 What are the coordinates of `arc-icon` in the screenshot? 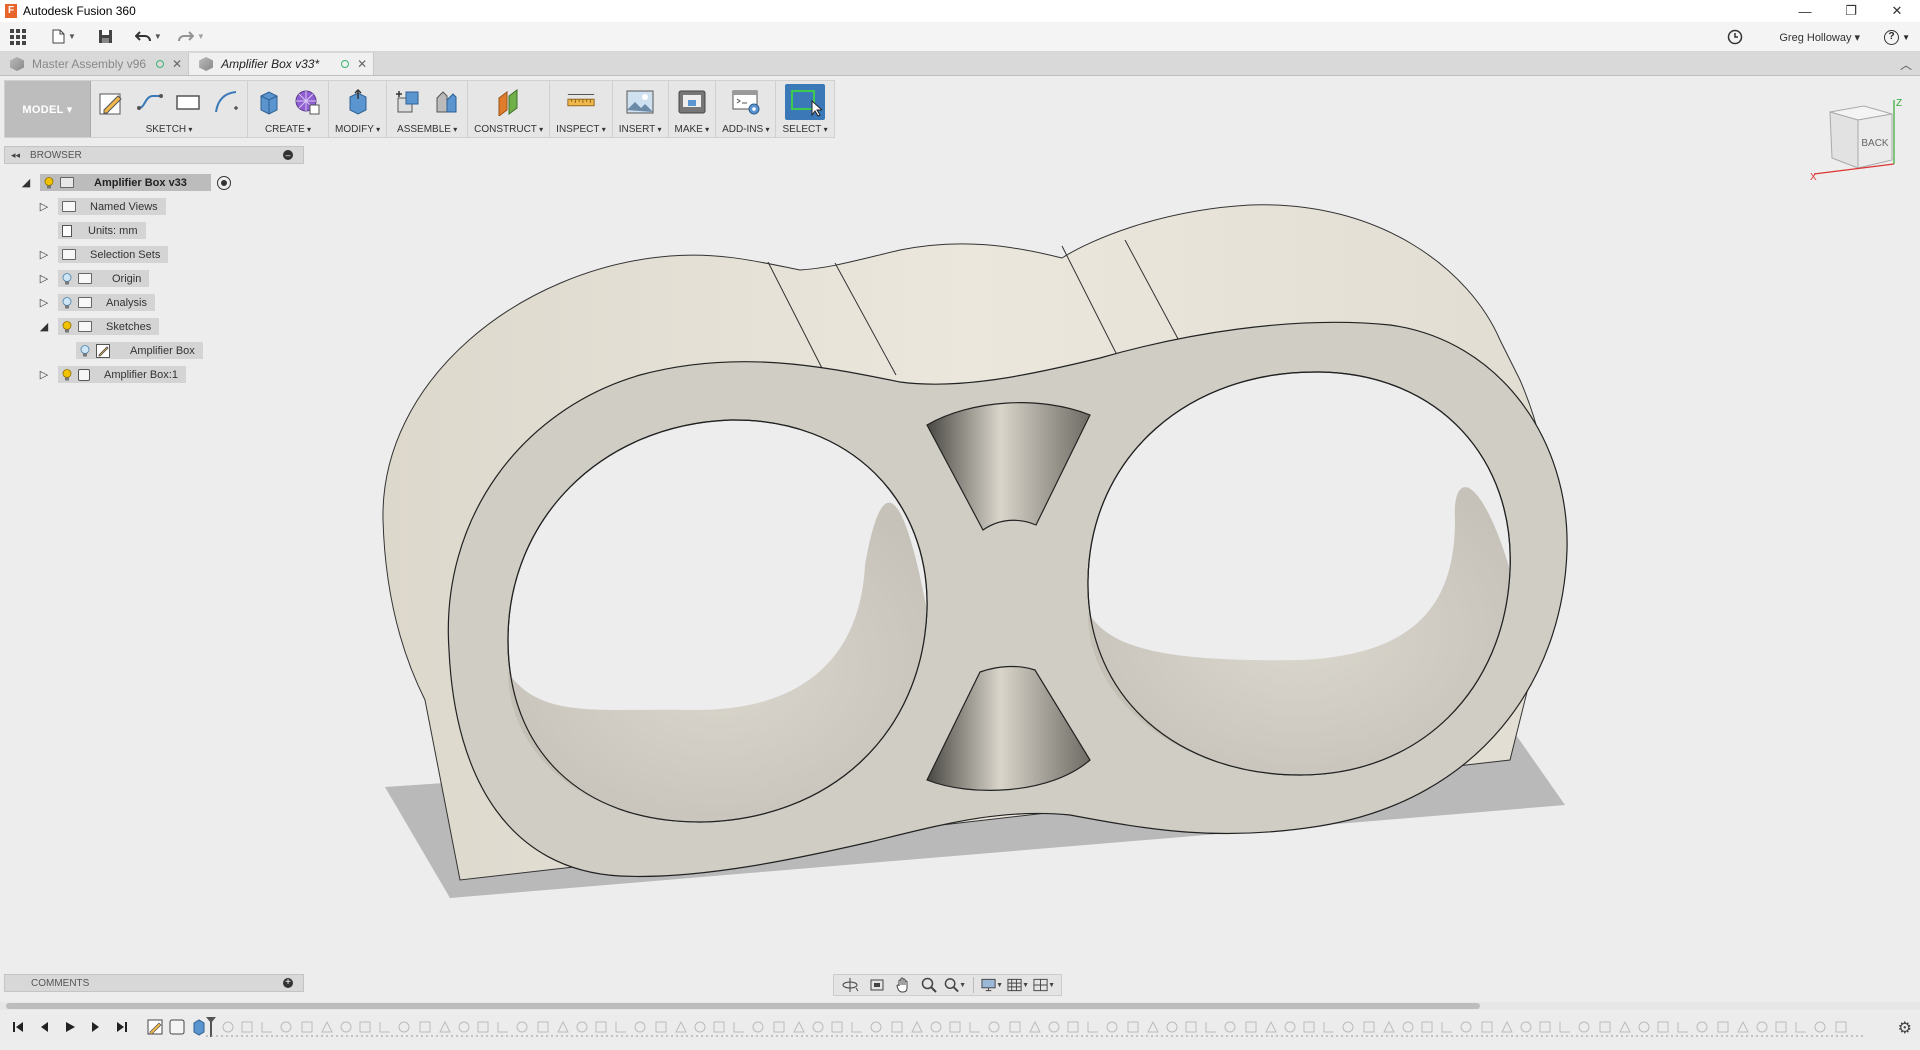 It's located at (226, 102).